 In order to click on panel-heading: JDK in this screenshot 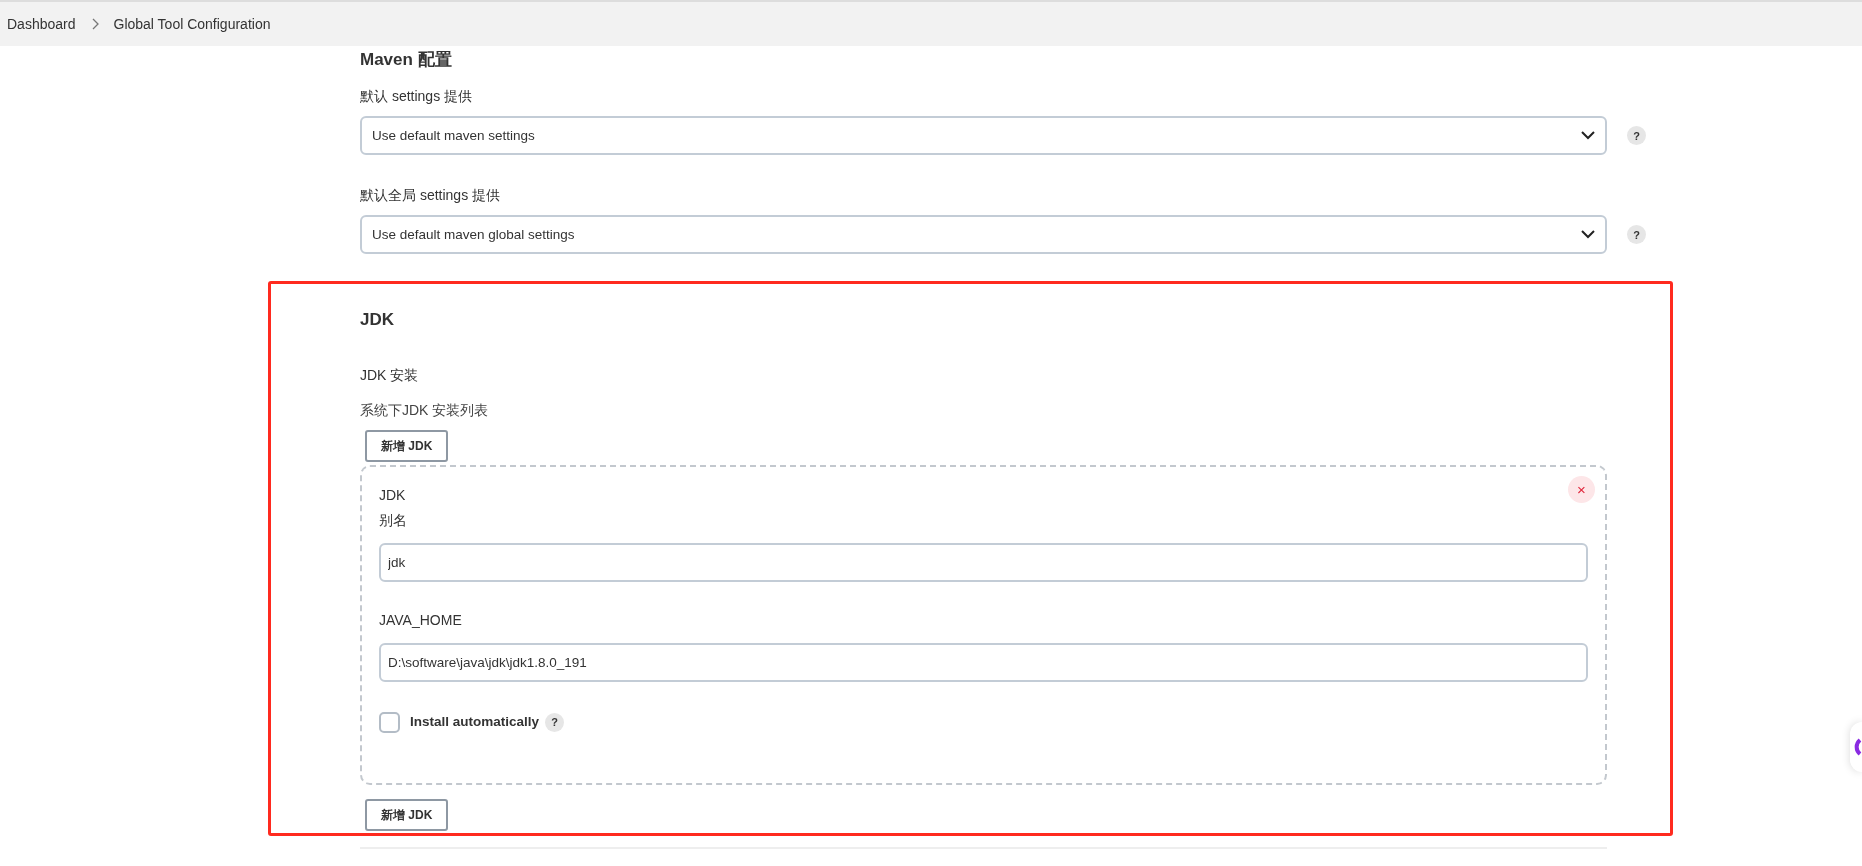, I will do `click(392, 495)`.